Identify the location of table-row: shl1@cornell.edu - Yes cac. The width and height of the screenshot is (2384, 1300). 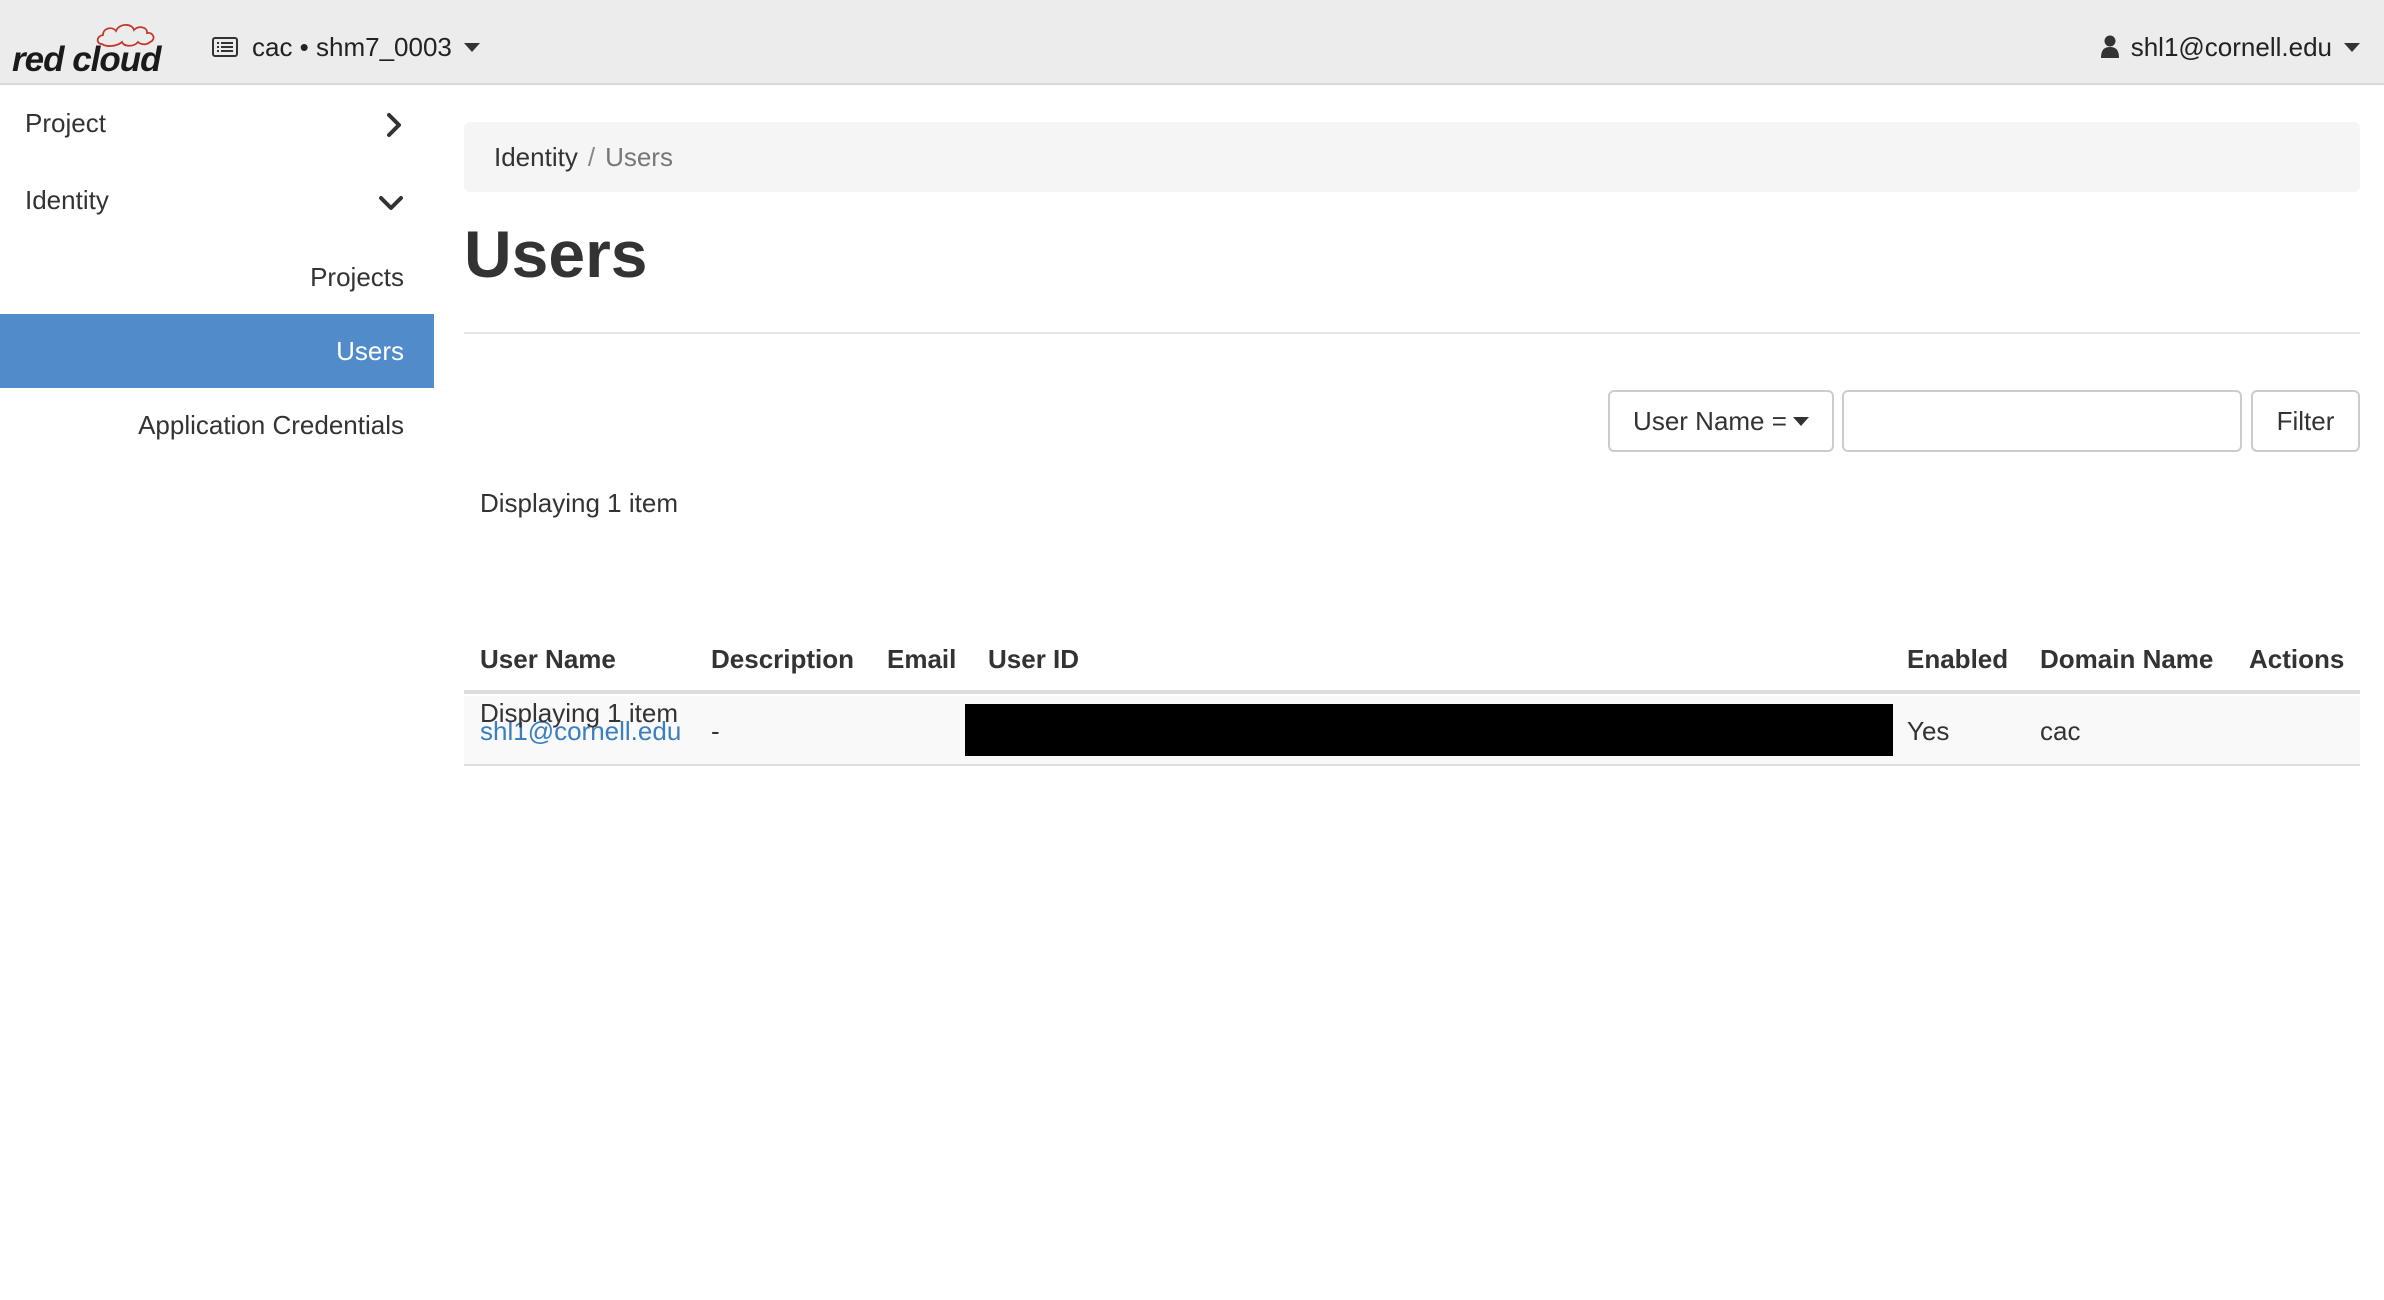
(1412, 731).